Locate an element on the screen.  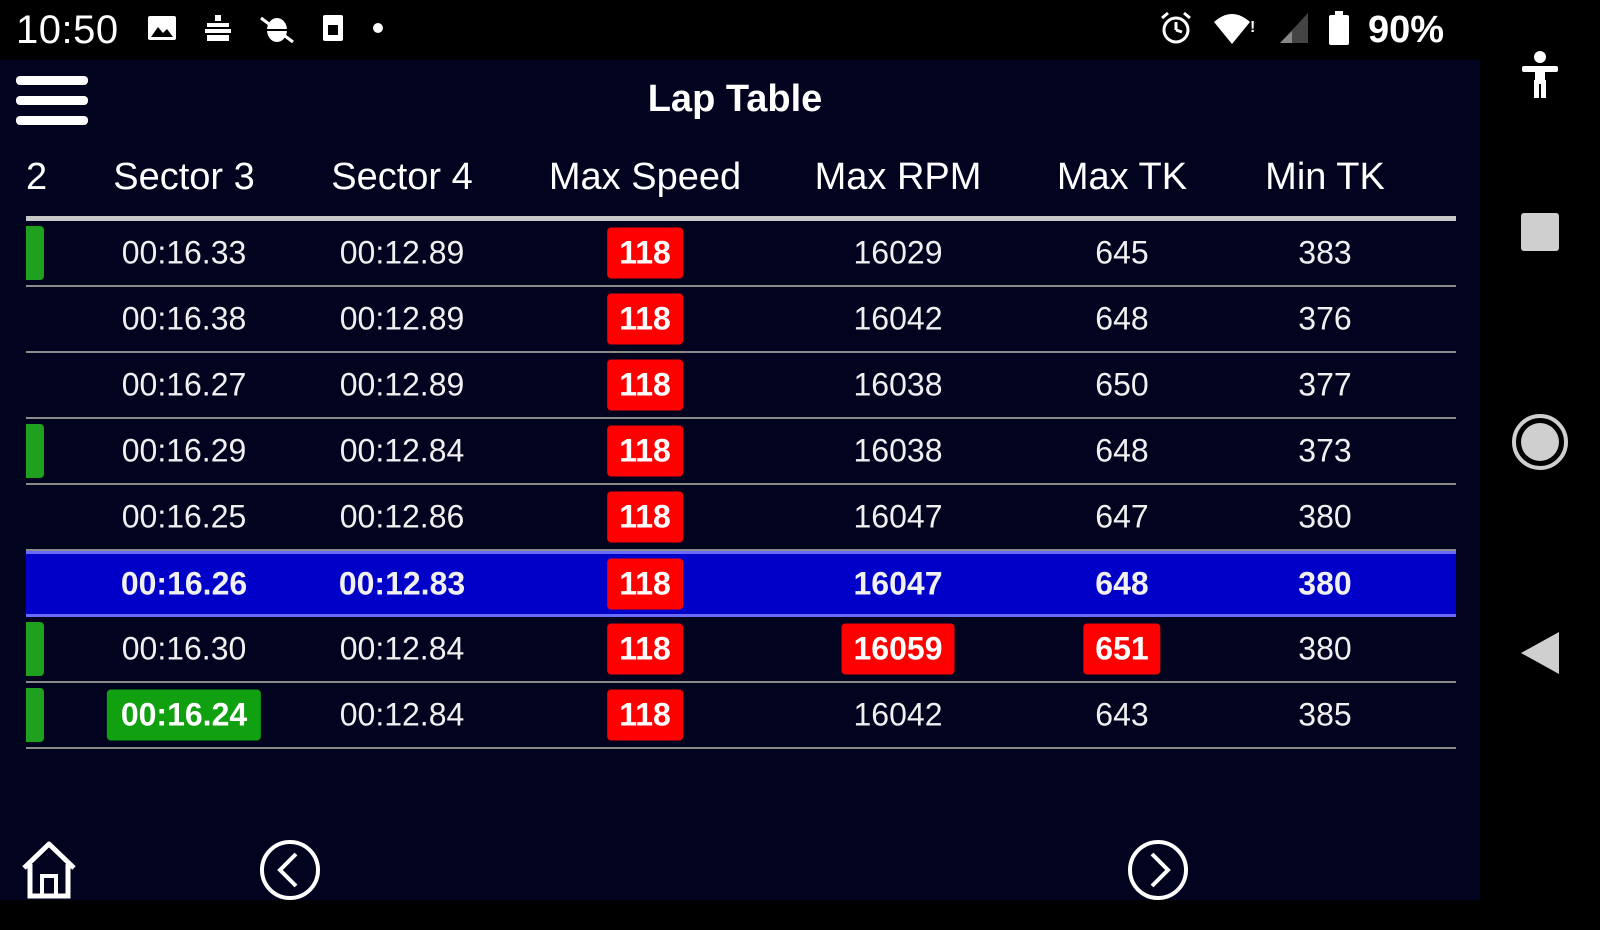
system-status: ! 90% is located at coordinates (1301, 30).